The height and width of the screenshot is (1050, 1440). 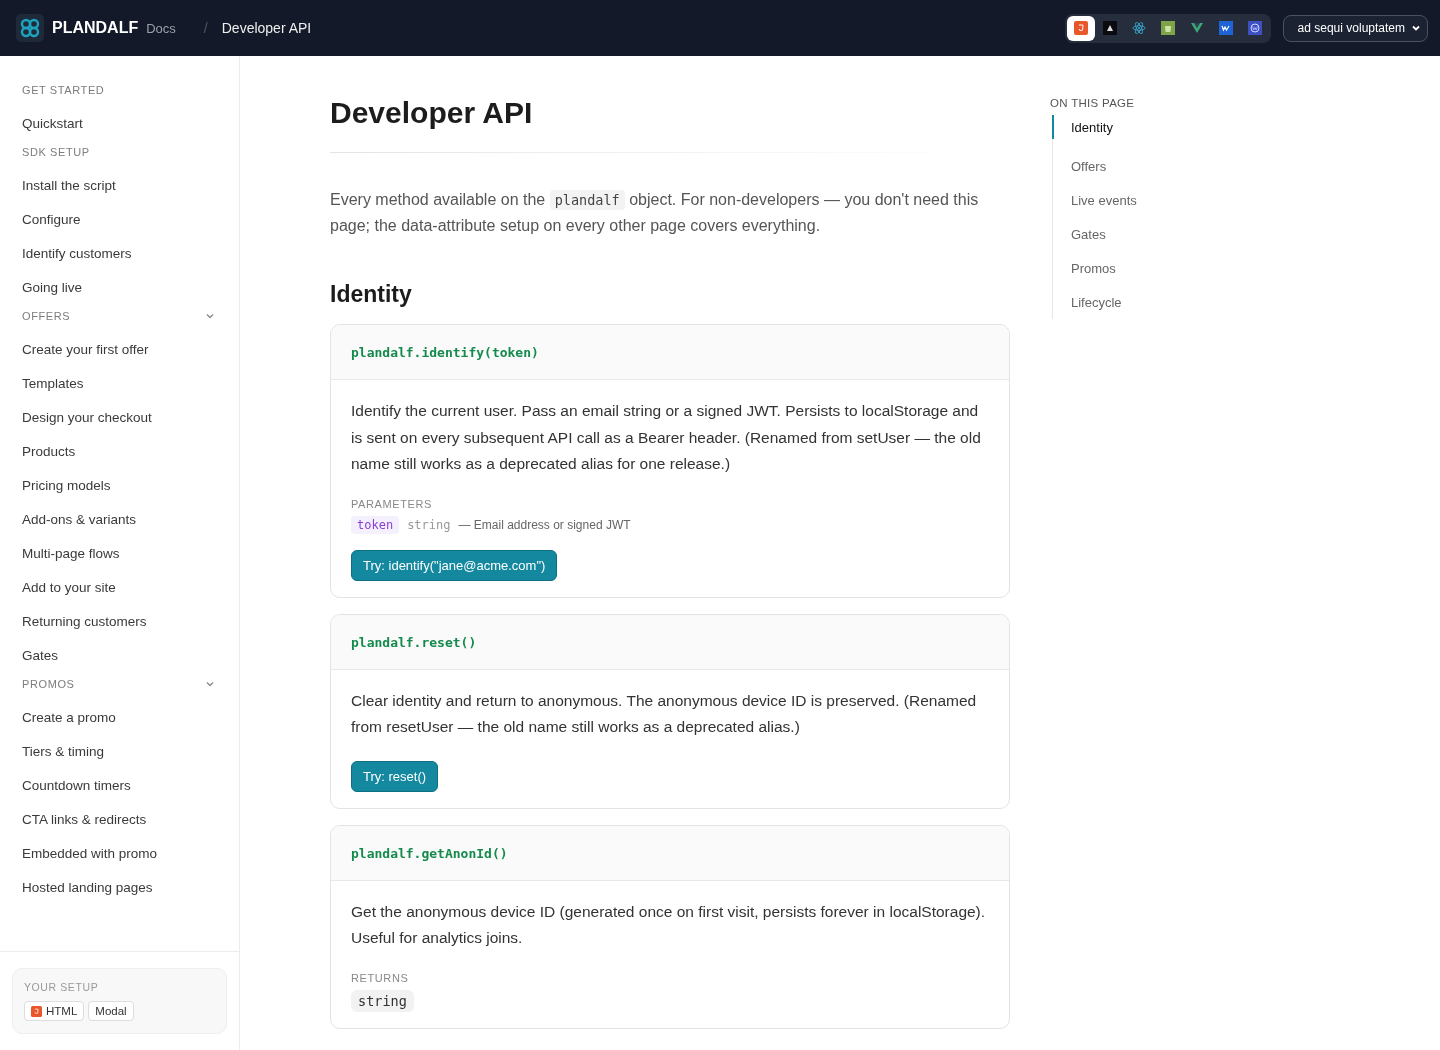 What do you see at coordinates (1094, 268) in the screenshot?
I see `toc-link: Promos` at bounding box center [1094, 268].